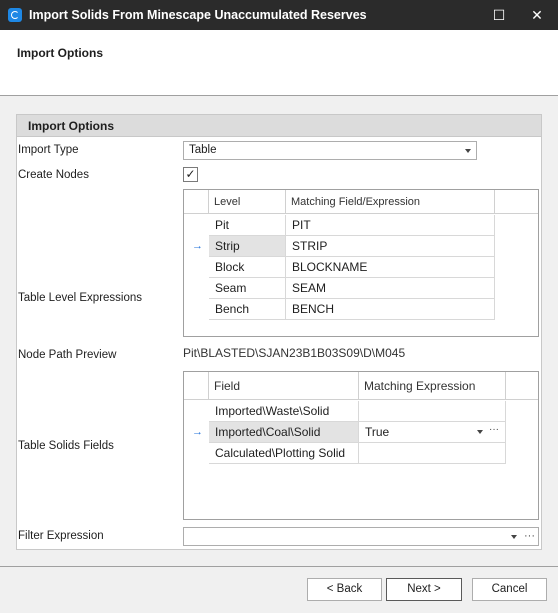 The width and height of the screenshot is (558, 613). What do you see at coordinates (247, 288) in the screenshot?
I see `level-cell: Seam` at bounding box center [247, 288].